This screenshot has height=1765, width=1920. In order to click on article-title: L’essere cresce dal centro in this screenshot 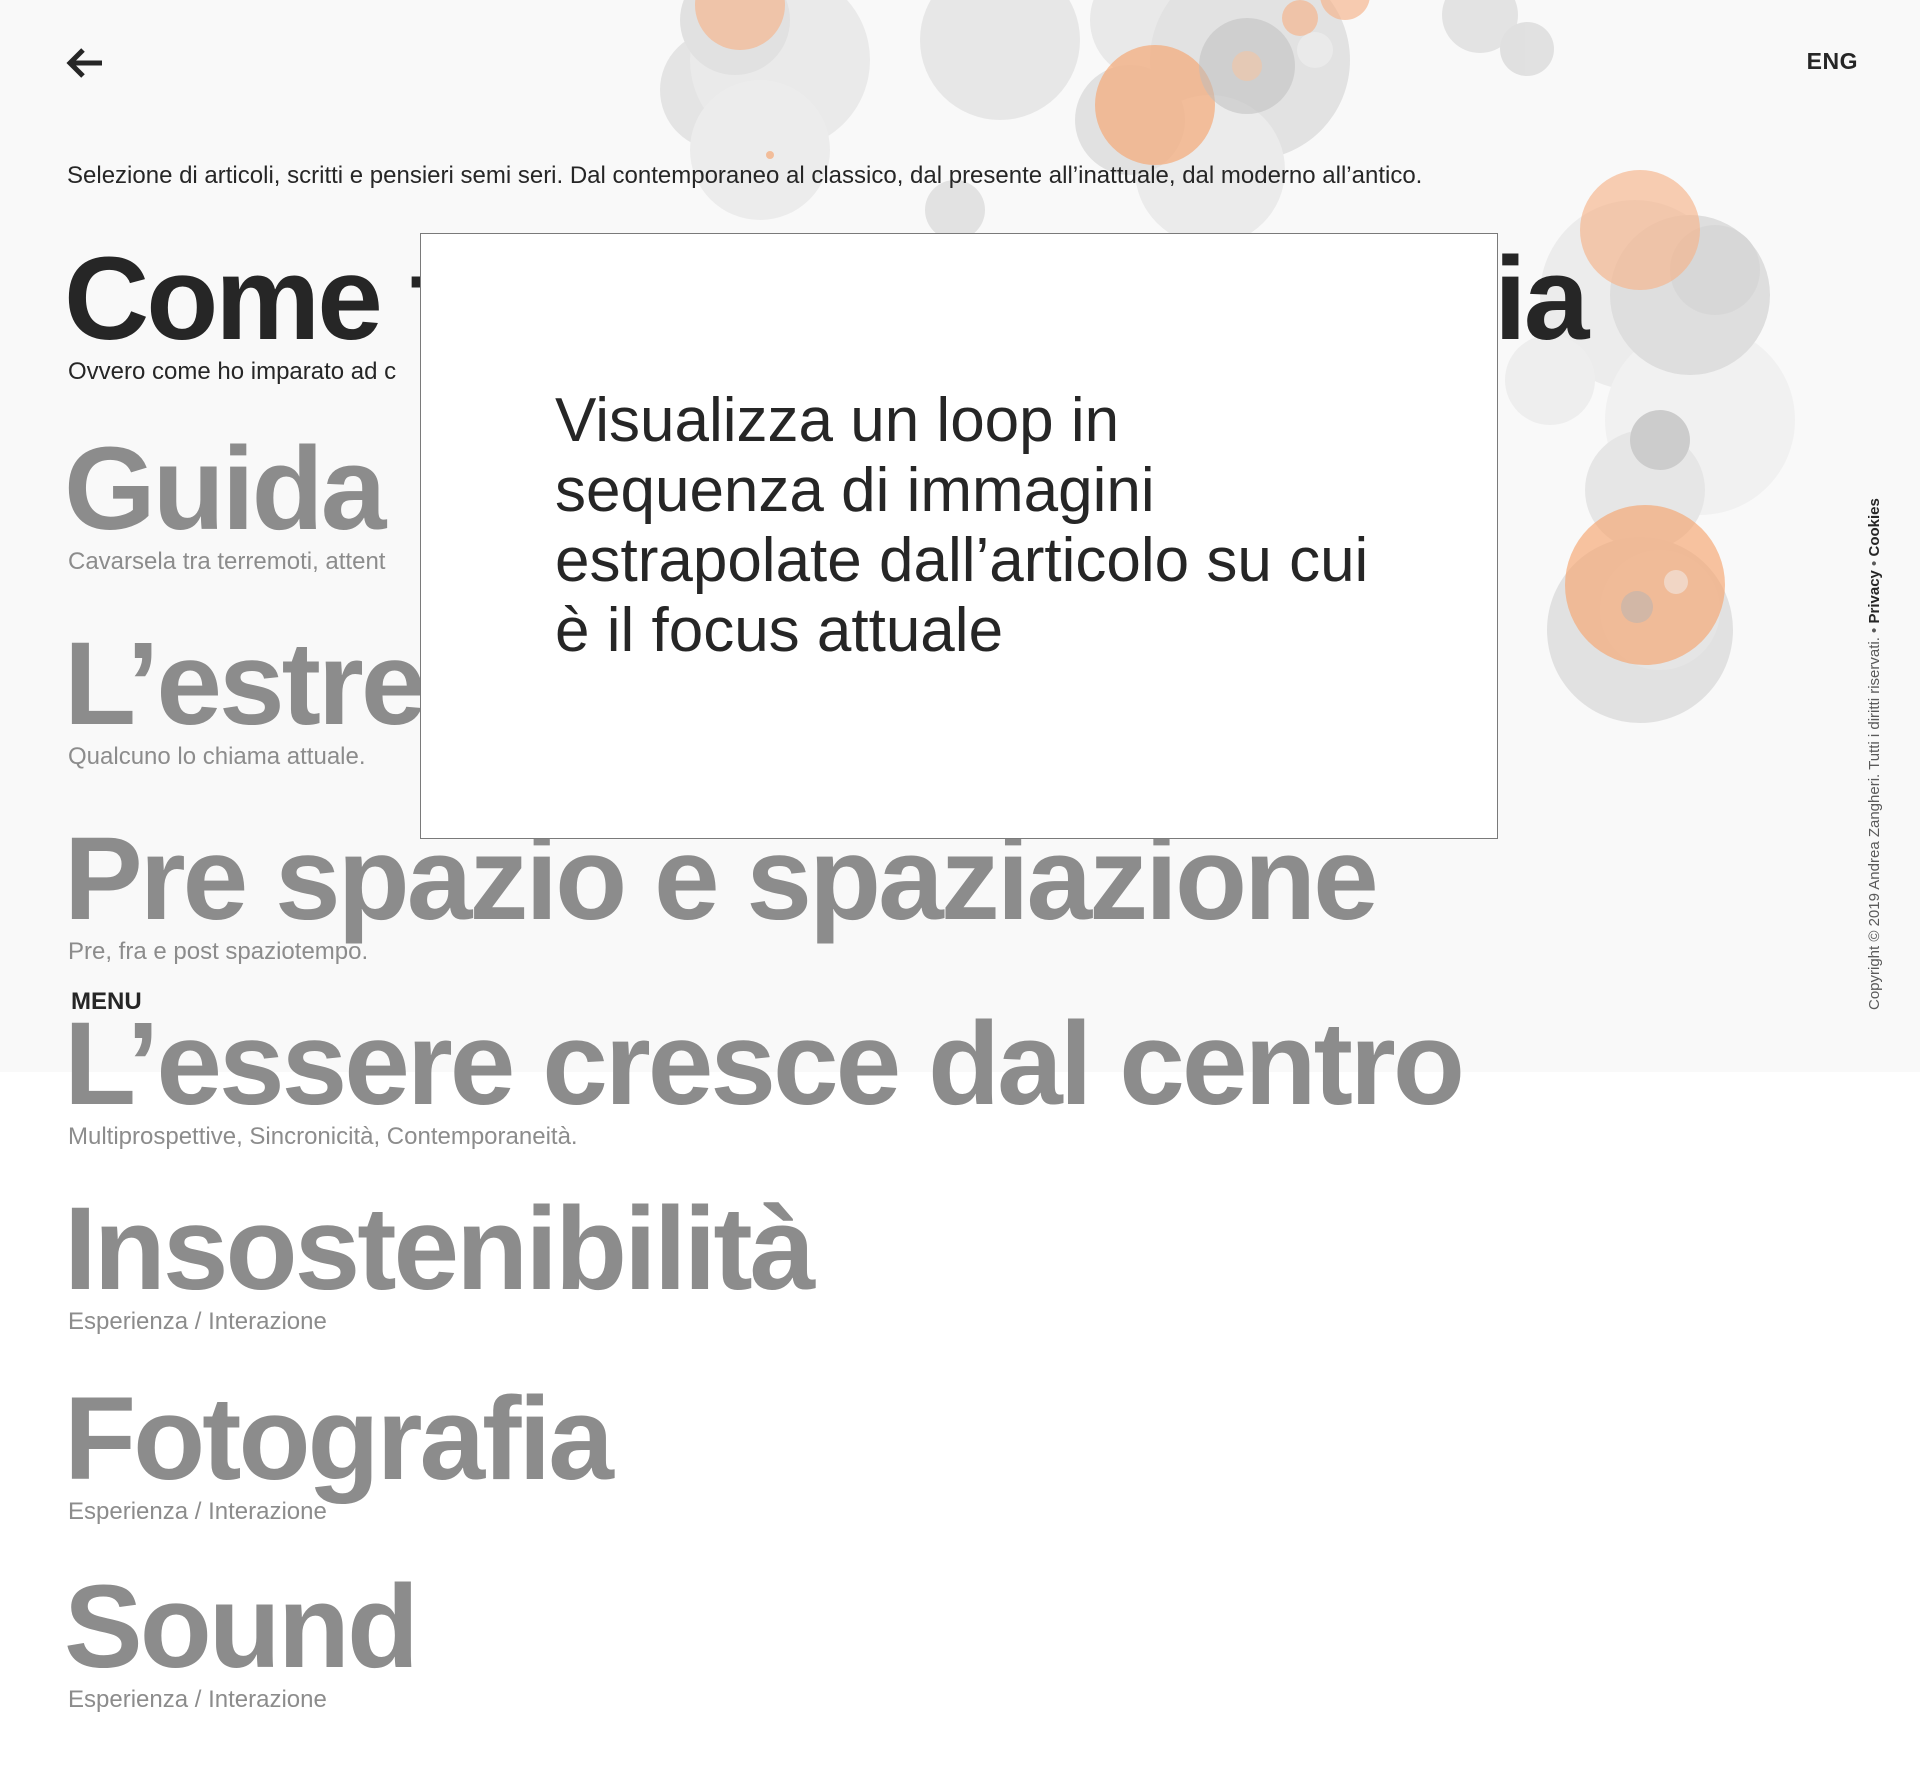, I will do `click(764, 1064)`.